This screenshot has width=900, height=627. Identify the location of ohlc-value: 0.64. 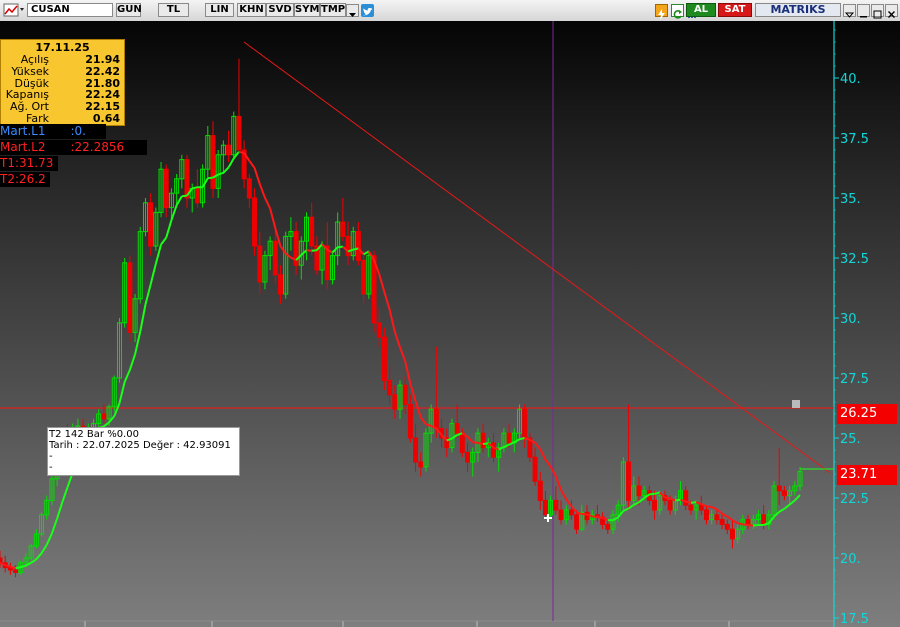
(106, 118).